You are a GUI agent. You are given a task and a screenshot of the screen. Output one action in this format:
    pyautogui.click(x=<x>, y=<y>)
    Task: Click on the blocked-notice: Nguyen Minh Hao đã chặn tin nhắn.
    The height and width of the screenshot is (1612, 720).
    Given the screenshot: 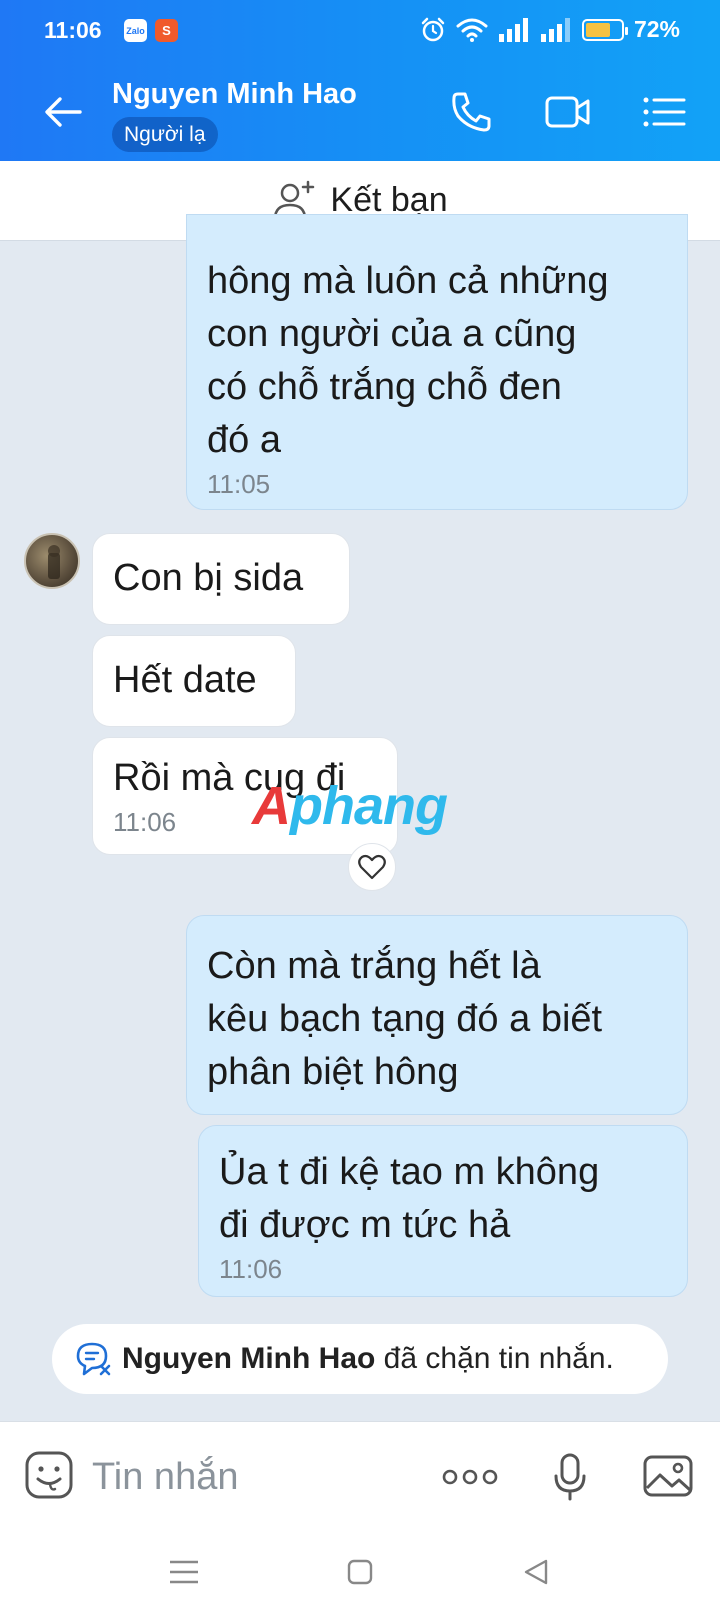 What is the action you would take?
    pyautogui.click(x=360, y=1359)
    